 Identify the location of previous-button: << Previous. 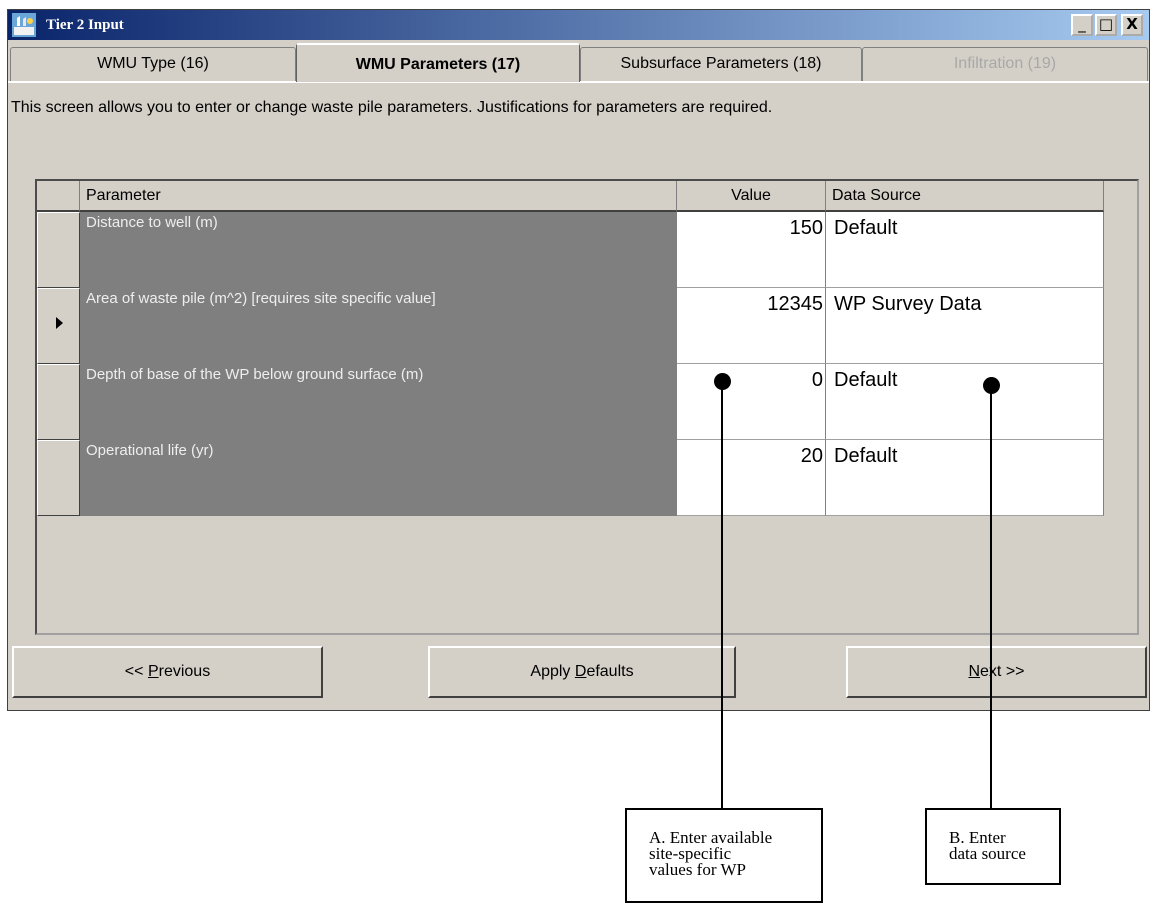
(167, 672).